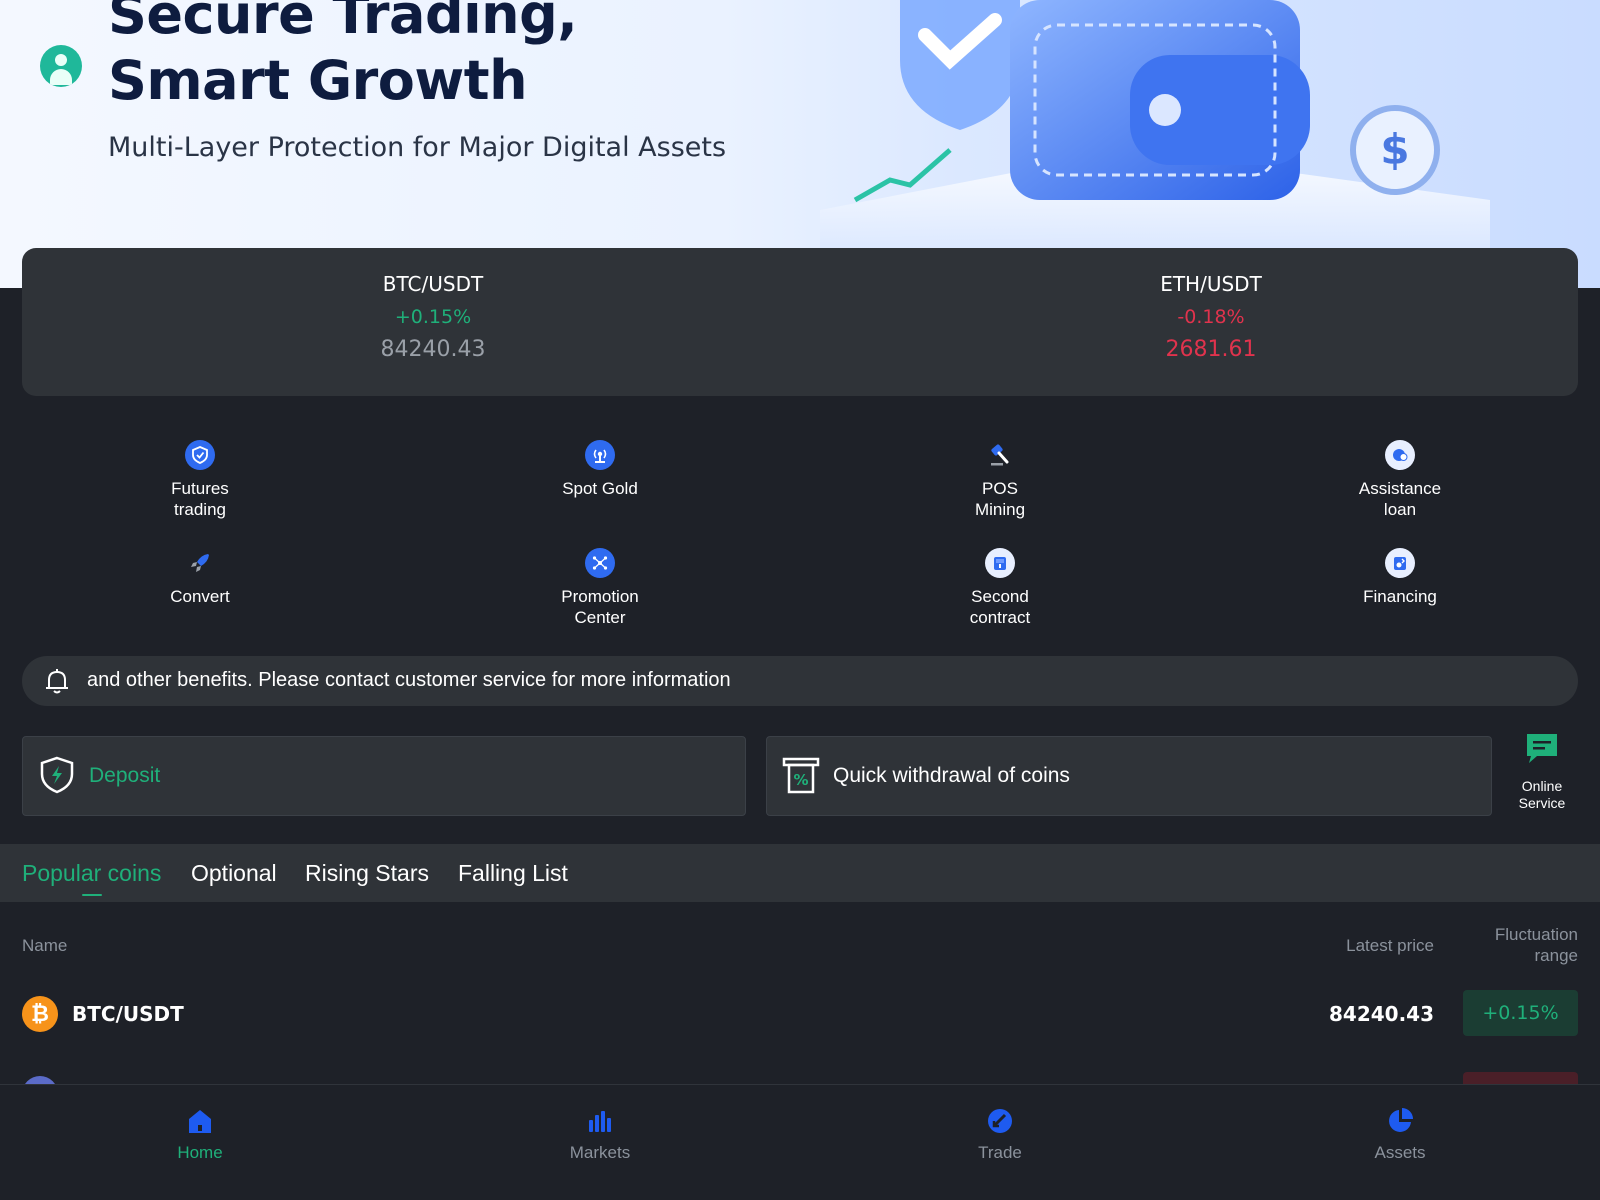 The height and width of the screenshot is (1200, 1600). Describe the element at coordinates (1155, 144) in the screenshot. I see `wallet-shield-illustration: $` at that location.